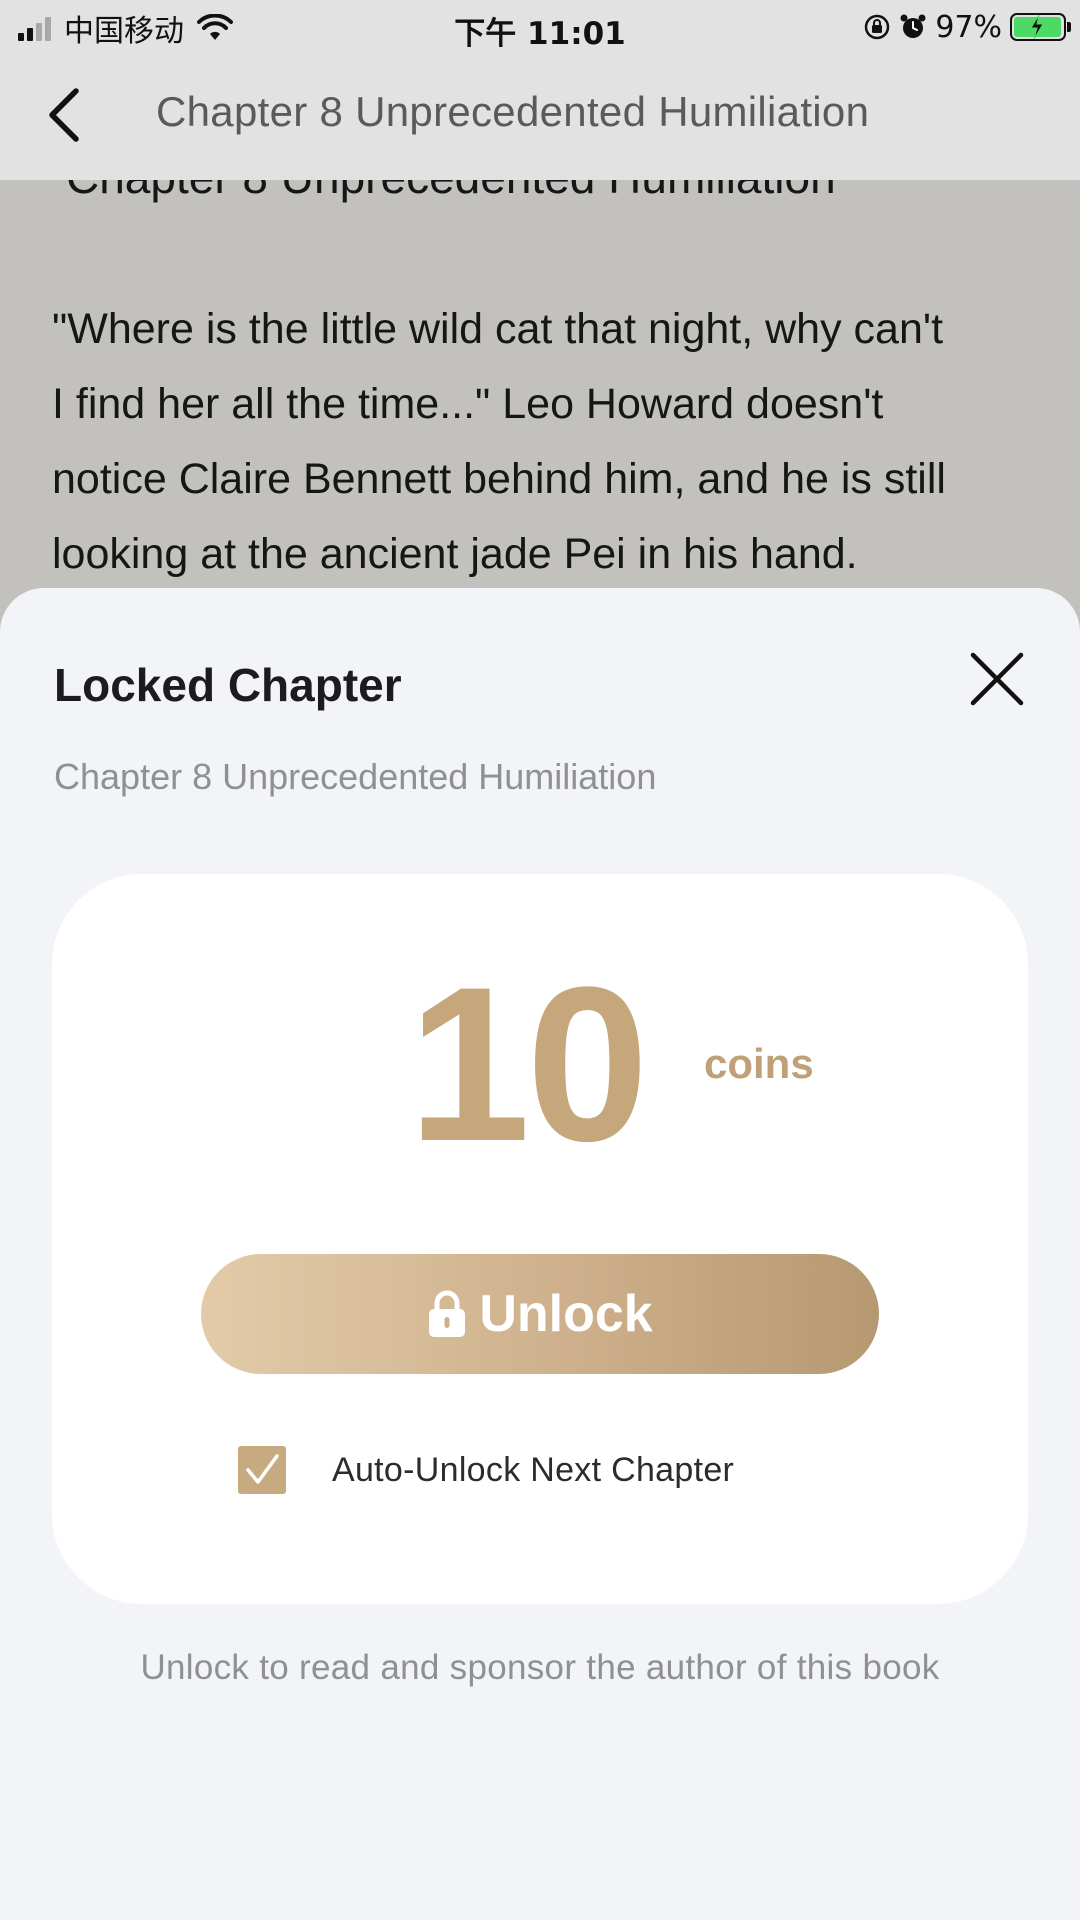 The height and width of the screenshot is (1920, 1080). What do you see at coordinates (451, 192) in the screenshot?
I see `chapter-heading: Chapter 8 Unprecedented Humiliation` at bounding box center [451, 192].